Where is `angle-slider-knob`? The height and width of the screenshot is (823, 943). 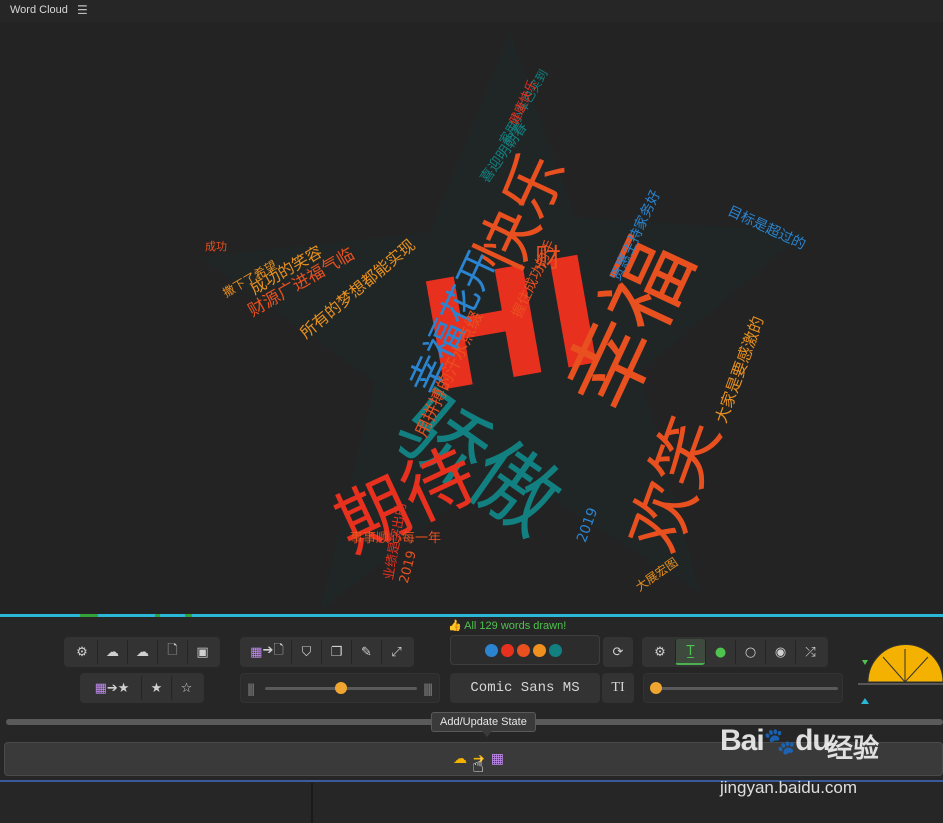 angle-slider-knob is located at coordinates (656, 688).